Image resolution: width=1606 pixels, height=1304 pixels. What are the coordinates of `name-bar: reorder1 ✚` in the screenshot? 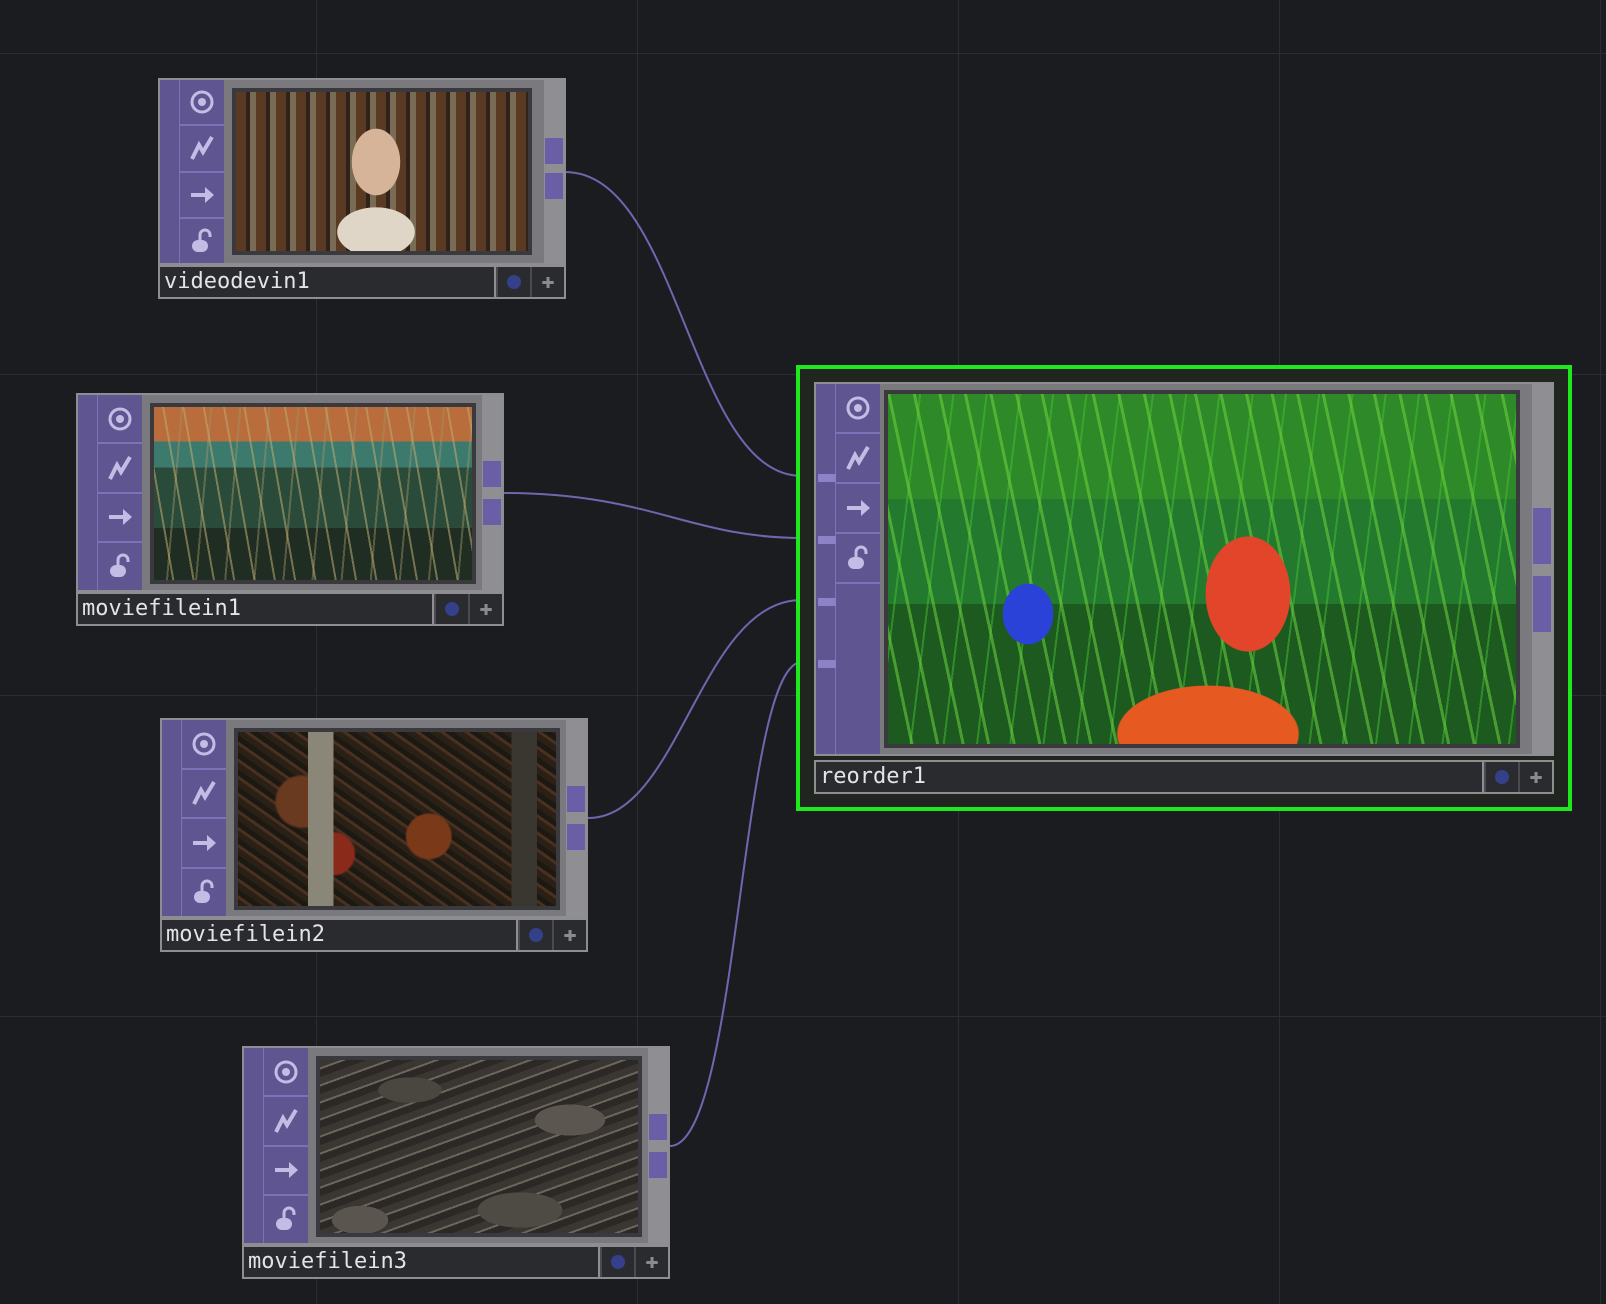 It's located at (1184, 777).